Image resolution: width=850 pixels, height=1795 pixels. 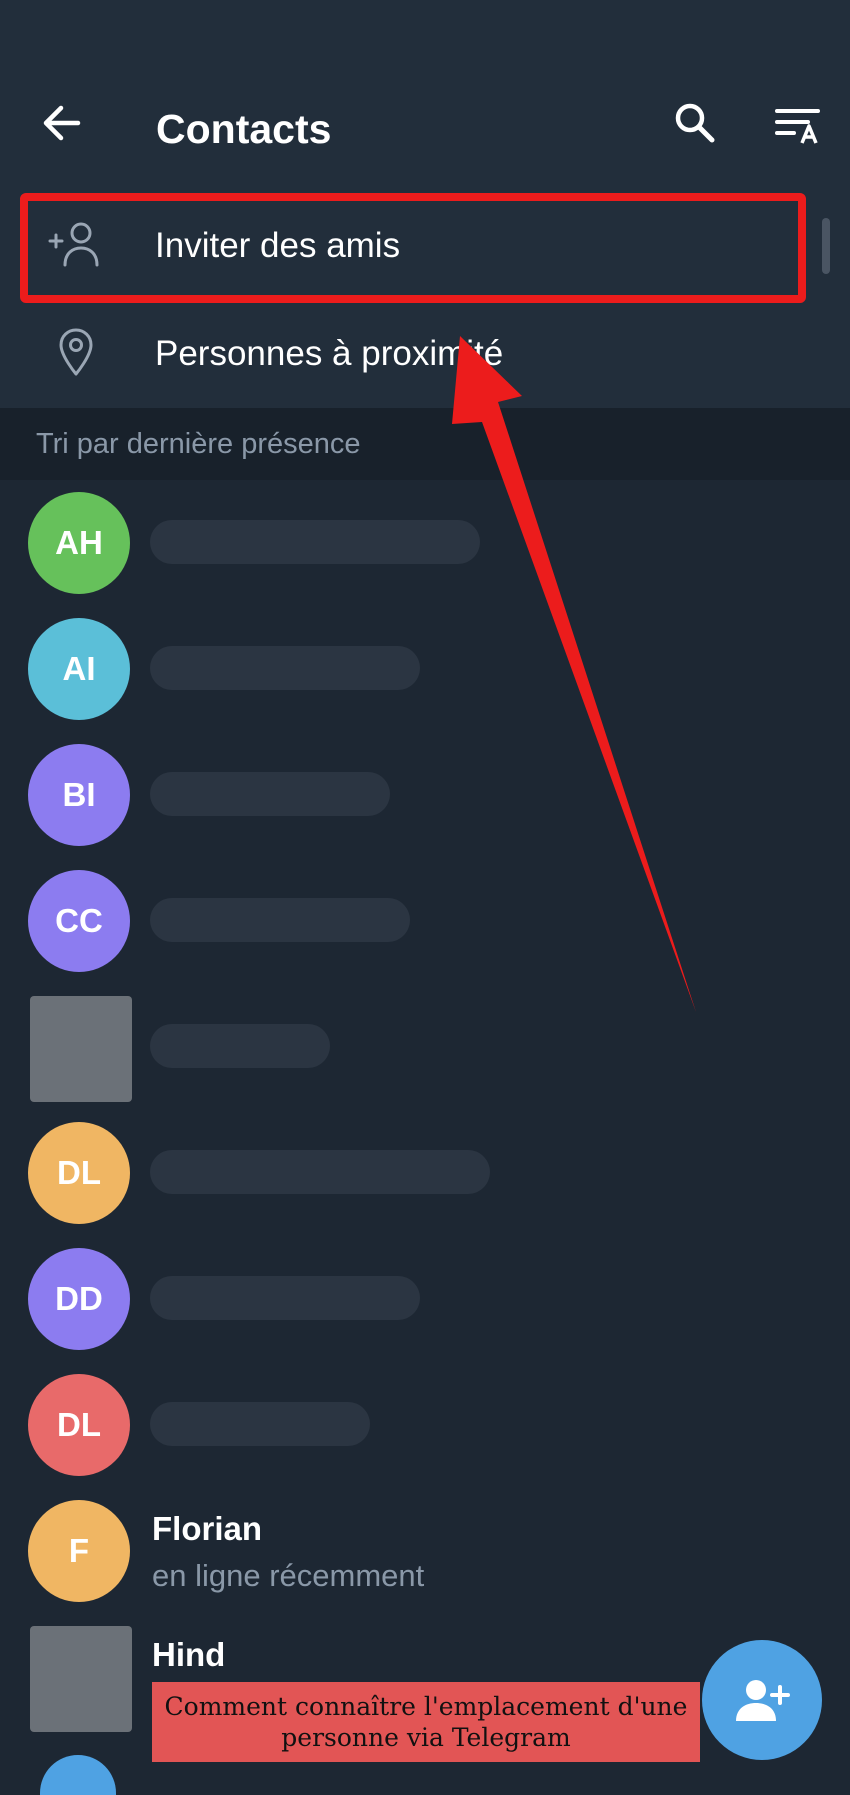 I want to click on avatar: DD, so click(x=79, y=1299).